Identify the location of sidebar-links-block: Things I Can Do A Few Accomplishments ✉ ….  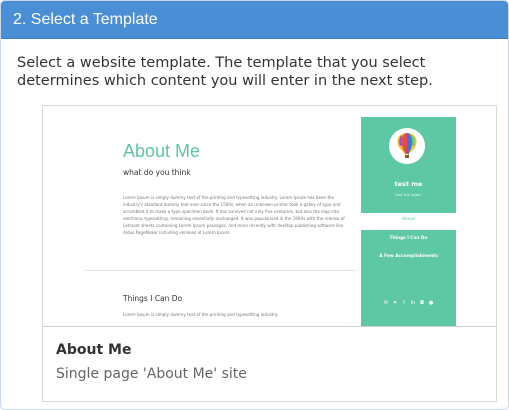
(408, 278).